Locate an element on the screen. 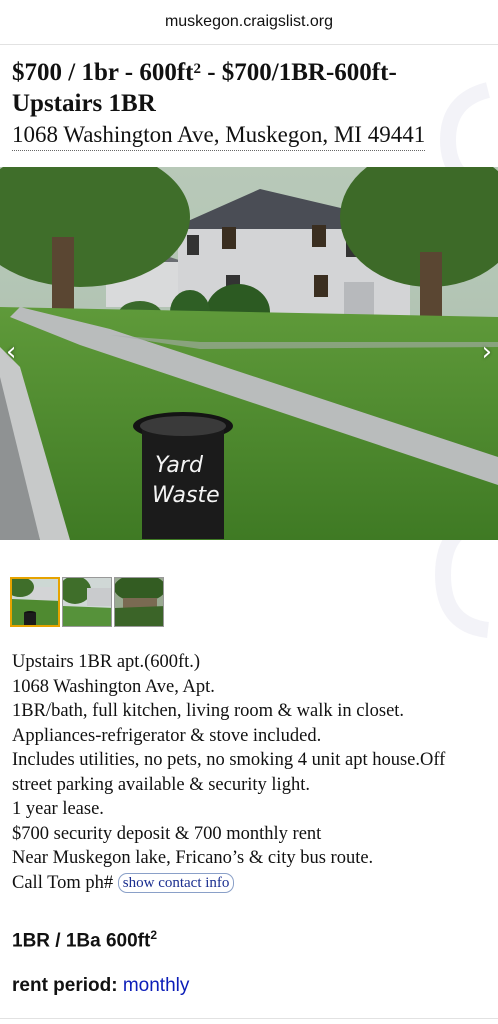 This screenshot has height=1024, width=498. next-image-button: › is located at coordinates (487, 352).